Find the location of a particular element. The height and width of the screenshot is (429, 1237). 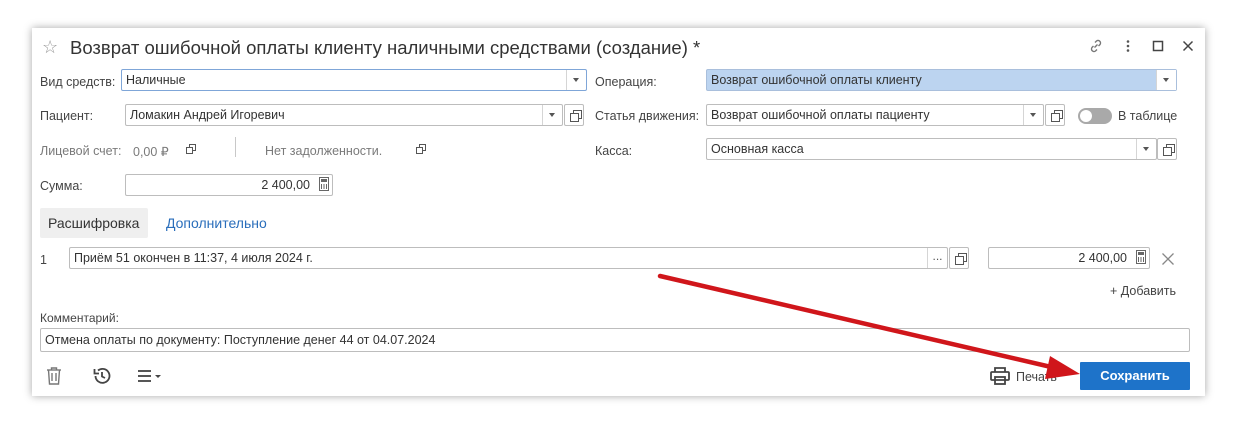

delete-row-icon is located at coordinates (1168, 259).